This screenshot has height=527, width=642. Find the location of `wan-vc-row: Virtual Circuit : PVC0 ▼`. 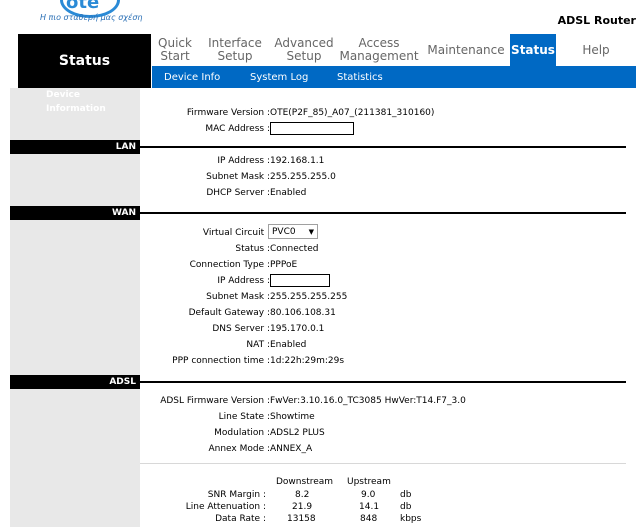

wan-vc-row: Virtual Circuit : PVC0 ▼ is located at coordinates (383, 232).